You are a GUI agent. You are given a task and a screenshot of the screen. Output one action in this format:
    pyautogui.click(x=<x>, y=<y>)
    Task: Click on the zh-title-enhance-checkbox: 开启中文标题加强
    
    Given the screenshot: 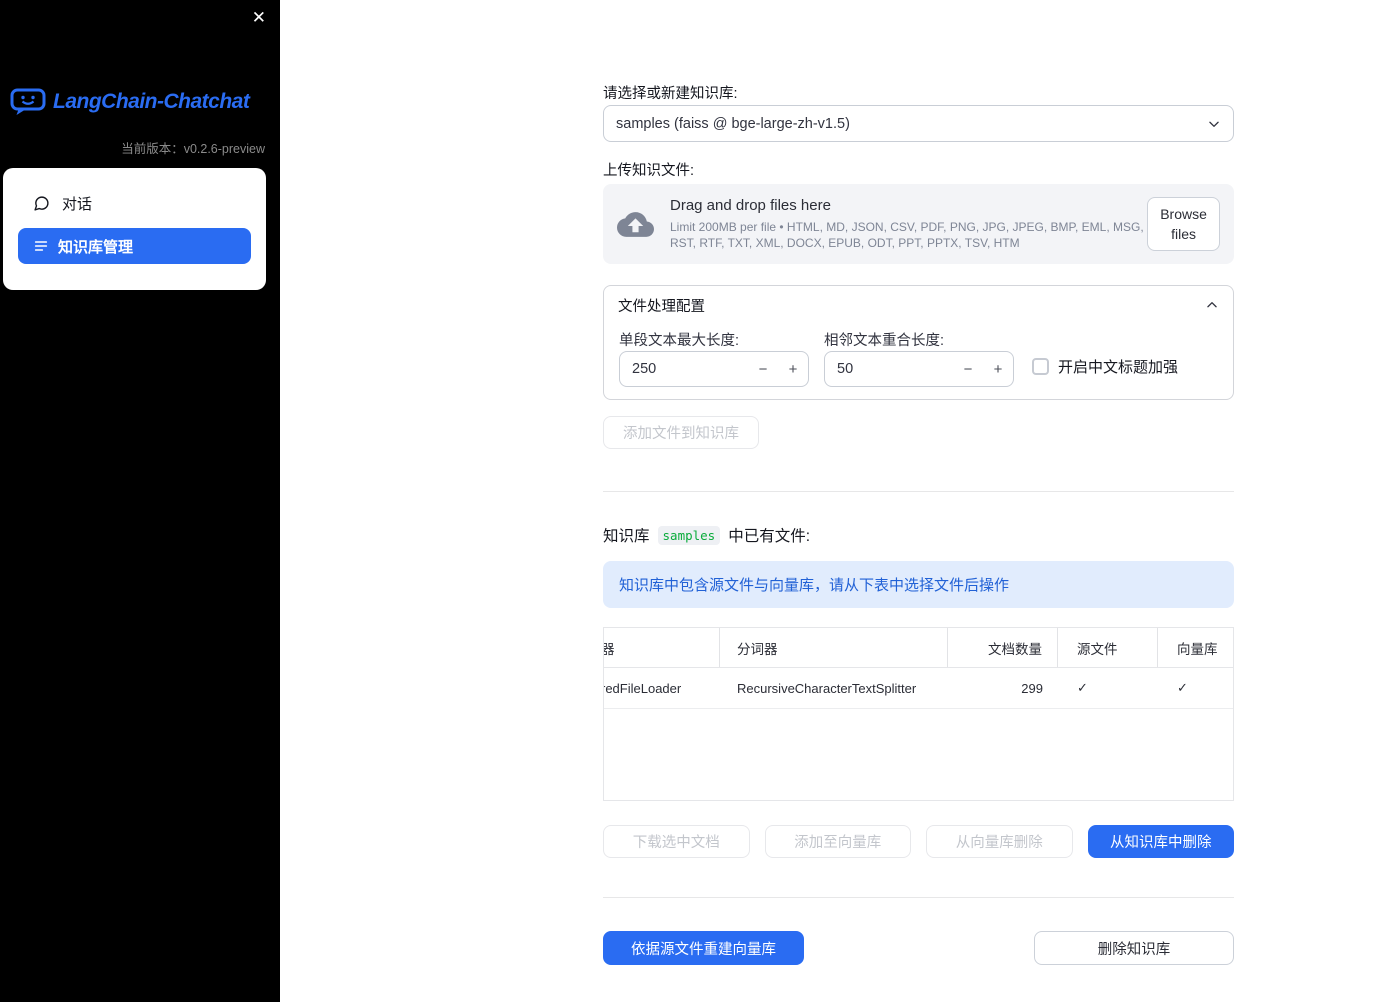 What is the action you would take?
    pyautogui.click(x=1105, y=366)
    